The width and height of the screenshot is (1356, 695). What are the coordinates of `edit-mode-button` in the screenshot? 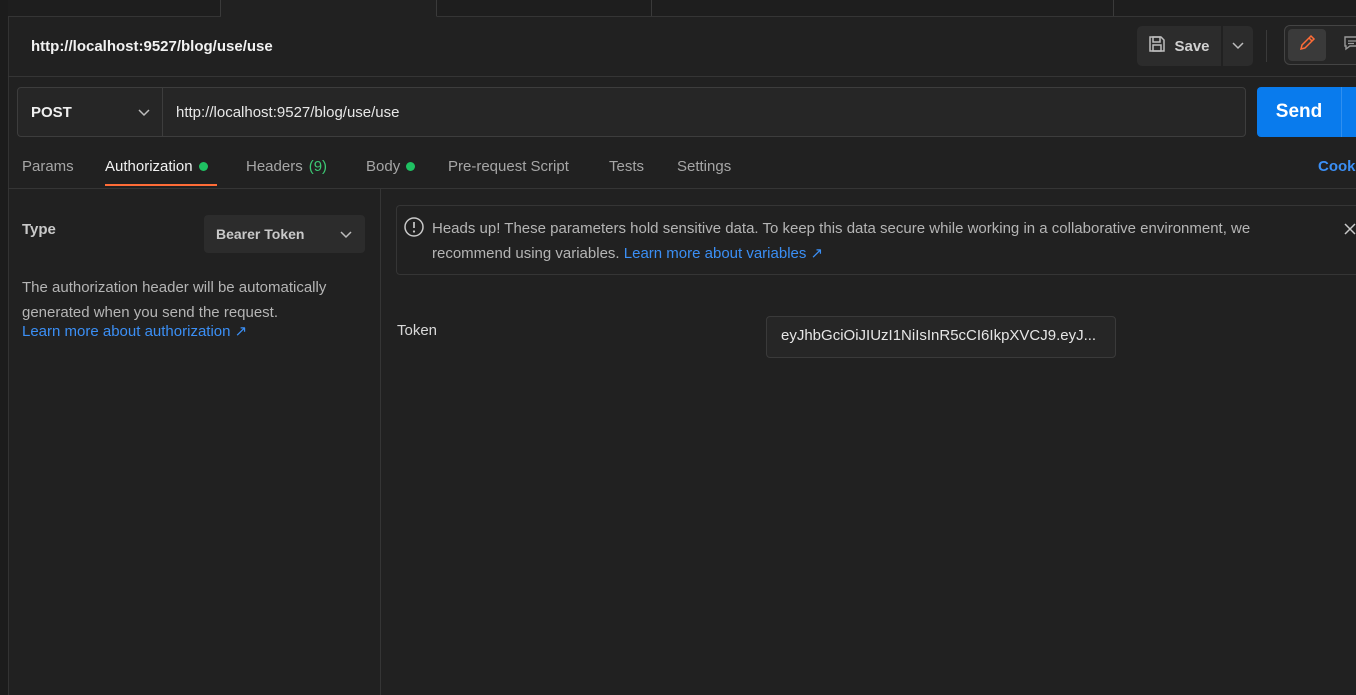 It's located at (1307, 45).